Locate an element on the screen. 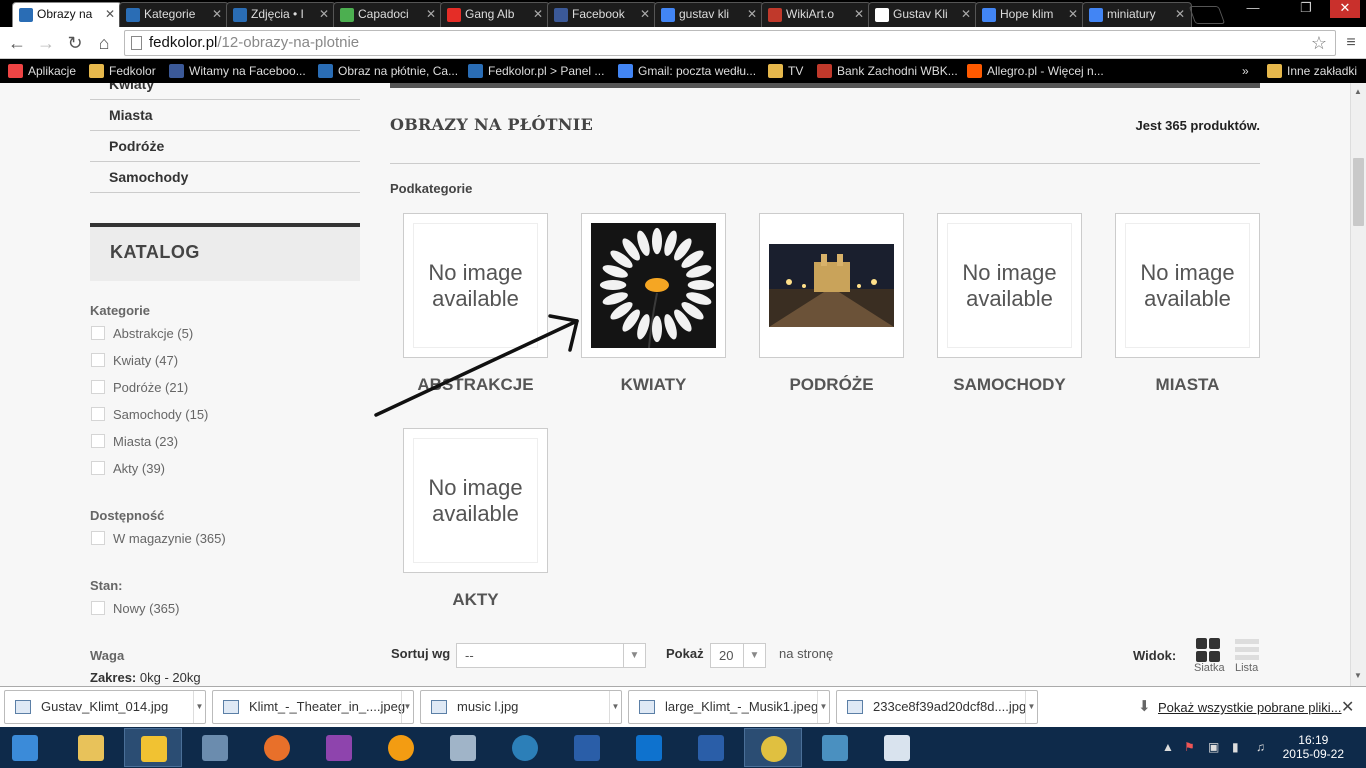 This screenshot has width=1366, height=768. grid-view-label: Siatka is located at coordinates (1209, 668).